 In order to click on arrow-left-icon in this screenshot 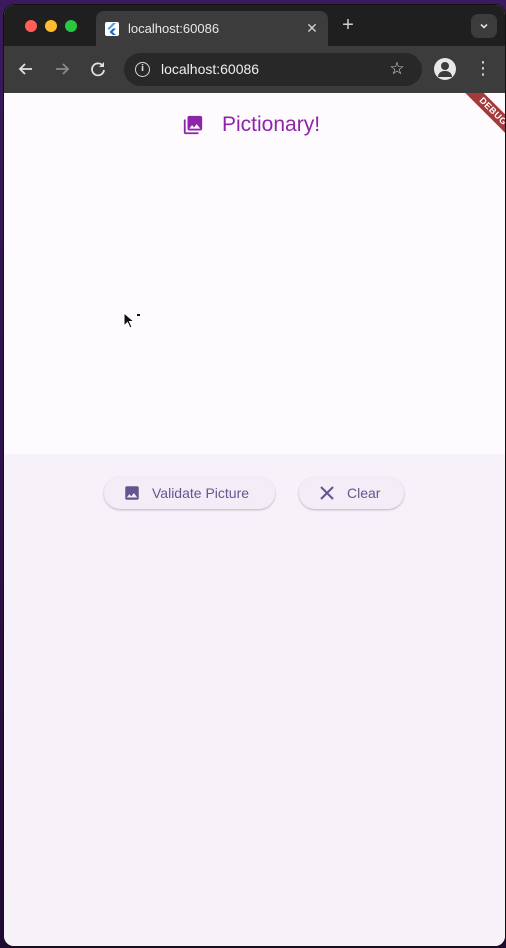, I will do `click(25, 69)`.